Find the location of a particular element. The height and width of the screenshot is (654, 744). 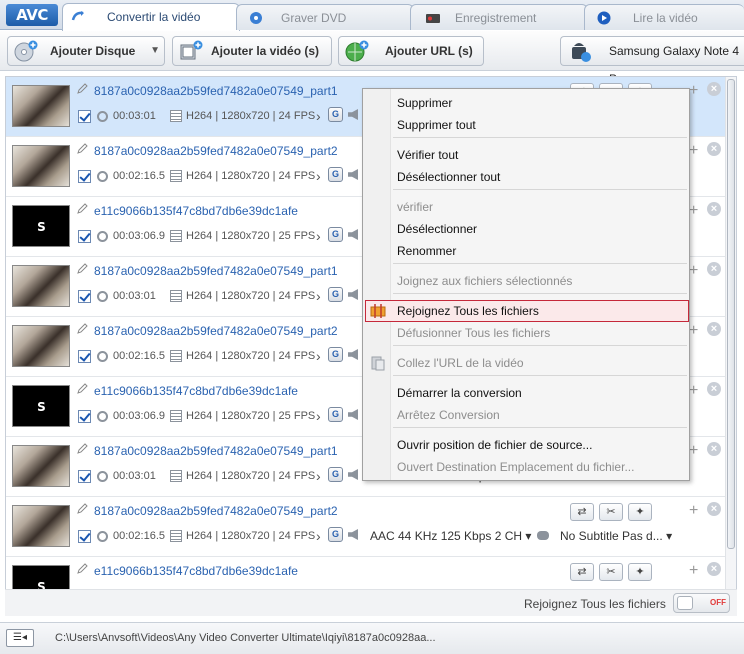

chevron-down-icon: ▼ is located at coordinates (155, 51).